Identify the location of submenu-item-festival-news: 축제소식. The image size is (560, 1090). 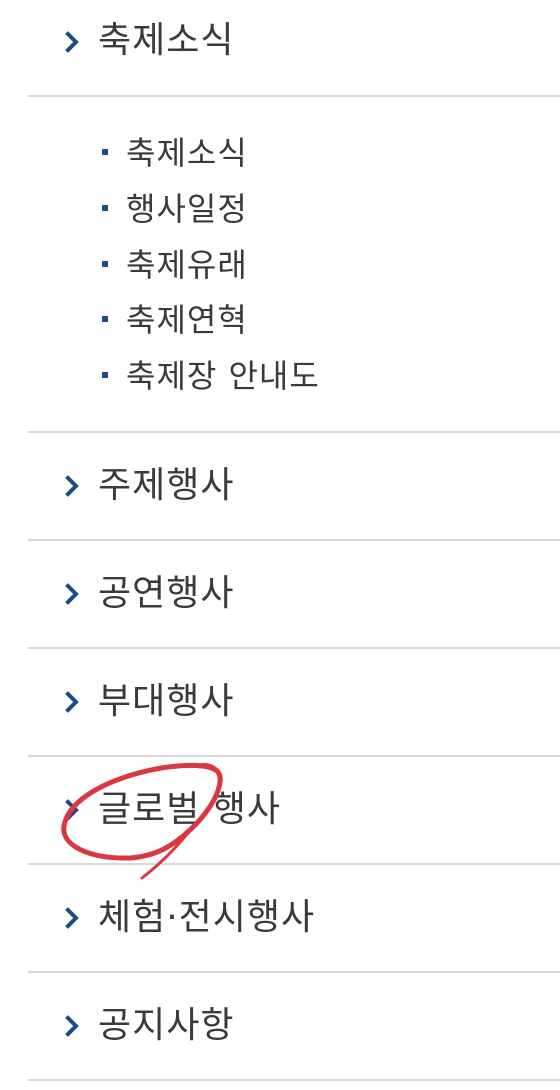
(248, 153).